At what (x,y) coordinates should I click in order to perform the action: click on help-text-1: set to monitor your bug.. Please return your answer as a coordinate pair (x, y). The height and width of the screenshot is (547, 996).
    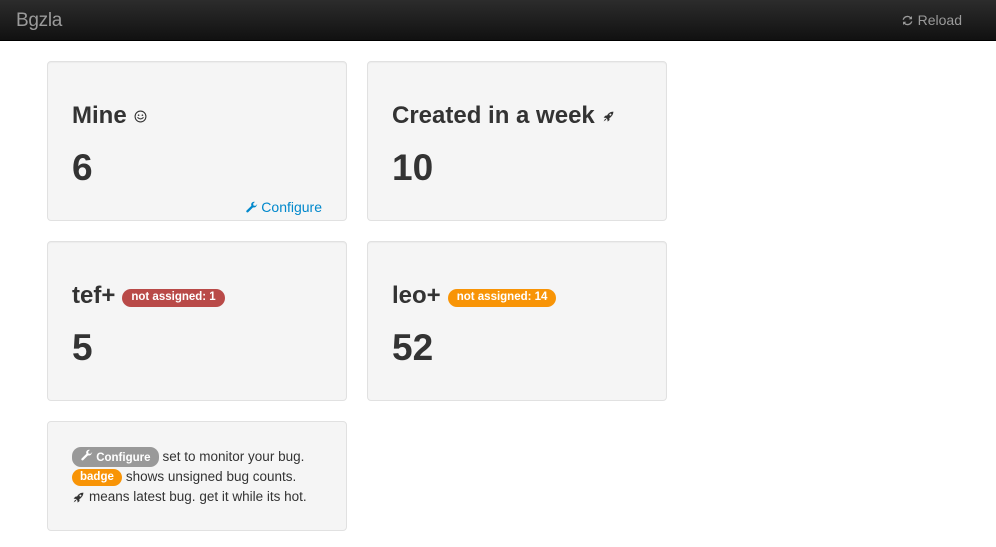
    Looking at the image, I should click on (233, 456).